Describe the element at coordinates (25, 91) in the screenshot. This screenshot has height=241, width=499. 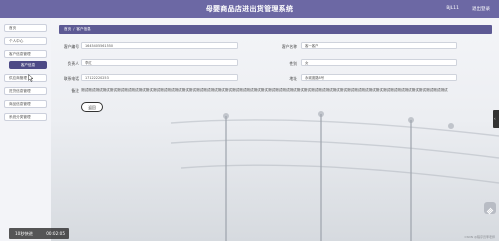
I see `sidebar-item-purchase-mgmt: 进货信息管理` at that location.